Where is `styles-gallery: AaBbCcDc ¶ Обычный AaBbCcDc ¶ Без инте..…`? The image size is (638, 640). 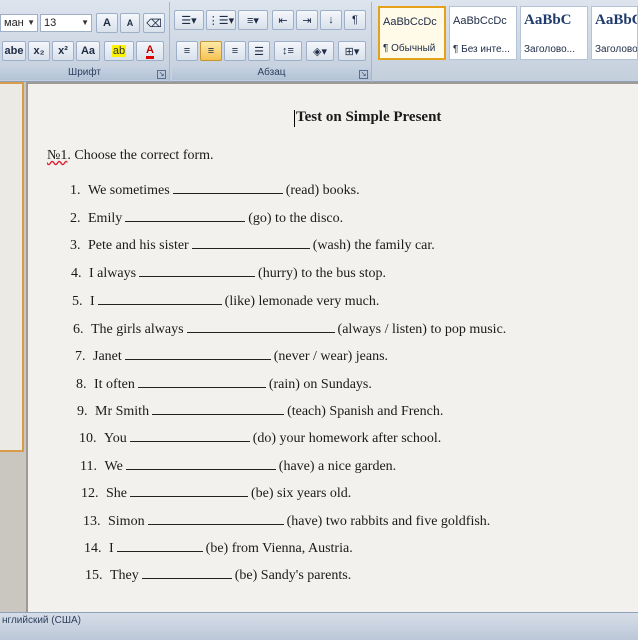
styles-gallery: AaBbCcDc ¶ Обычный AaBbCcDc ¶ Без инте..… is located at coordinates (507, 42).